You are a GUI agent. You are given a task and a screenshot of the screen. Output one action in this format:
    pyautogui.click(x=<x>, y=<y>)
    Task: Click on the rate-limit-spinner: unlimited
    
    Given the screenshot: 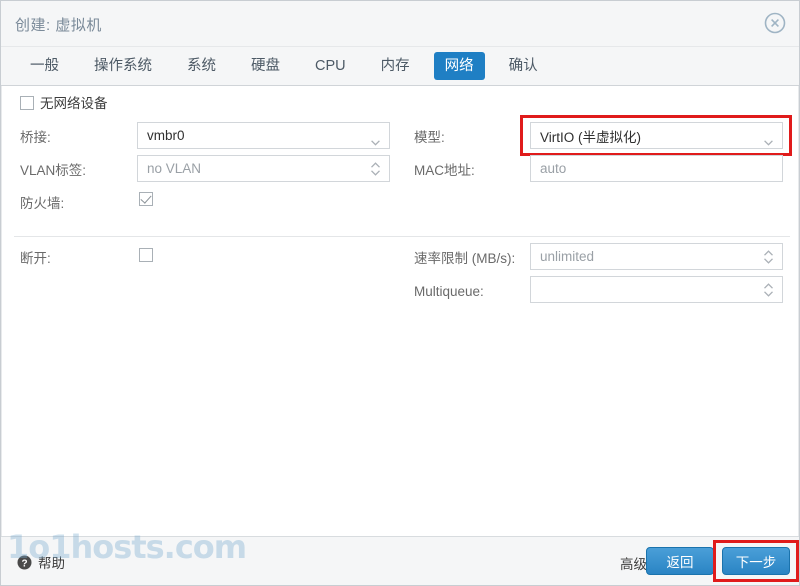 What is the action you would take?
    pyautogui.click(x=656, y=256)
    